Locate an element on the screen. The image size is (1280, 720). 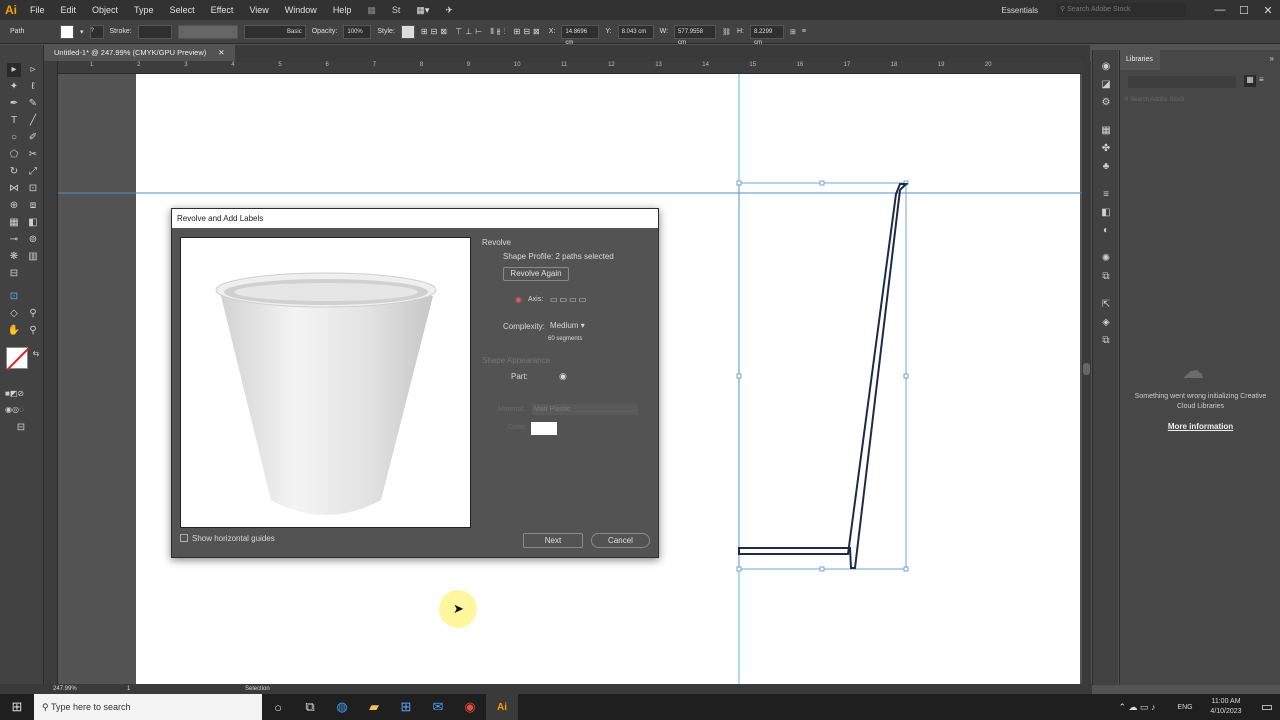
shape-builder-icon: ⊕ is located at coordinates (14, 206).